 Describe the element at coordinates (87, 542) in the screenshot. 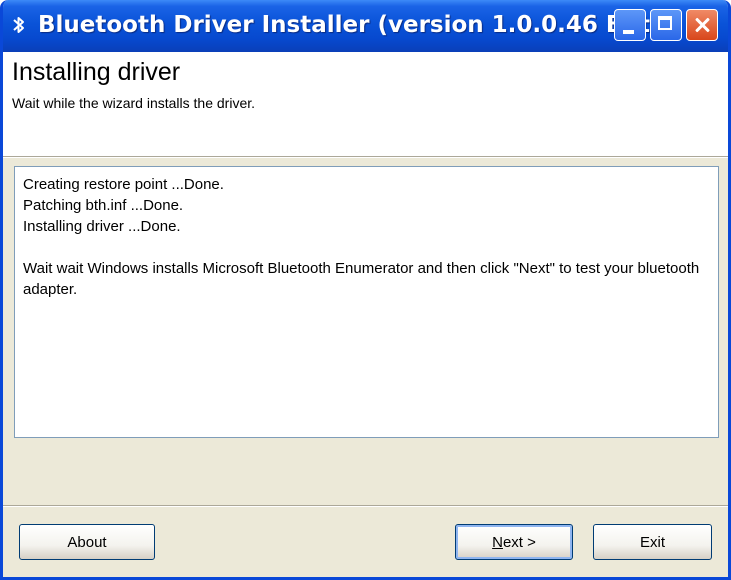

I see `about-button: About` at that location.